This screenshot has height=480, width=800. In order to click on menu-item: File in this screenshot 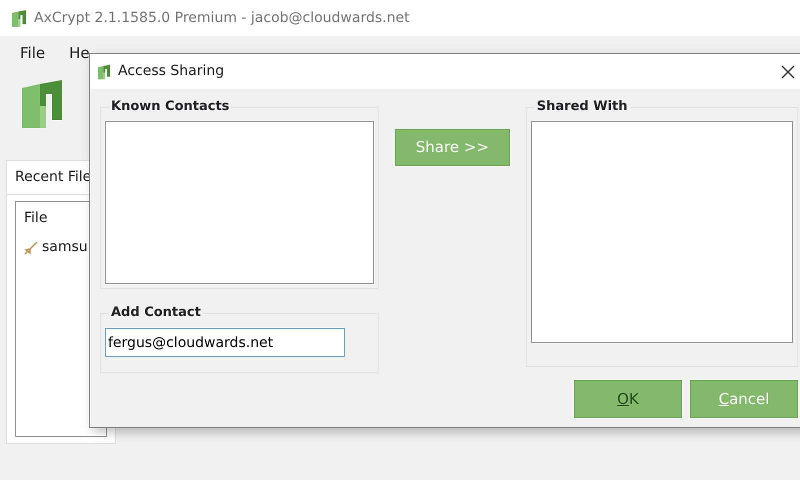, I will do `click(33, 53)`.